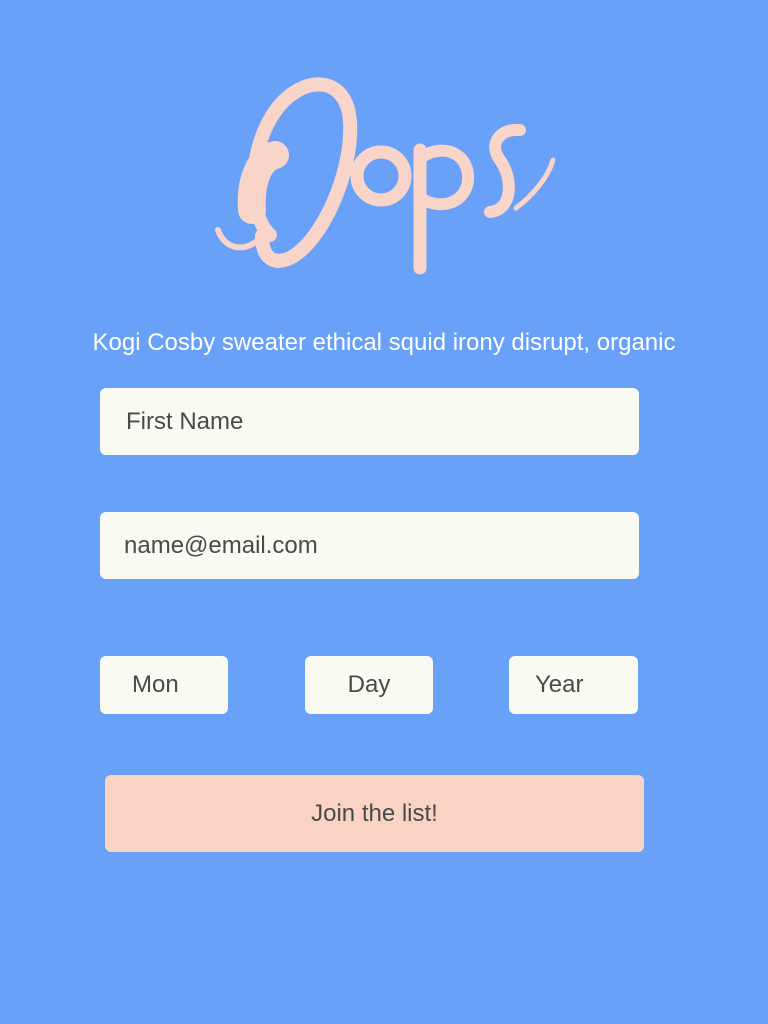 The image size is (768, 1024). Describe the element at coordinates (164, 685) in the screenshot. I see `month-input` at that location.